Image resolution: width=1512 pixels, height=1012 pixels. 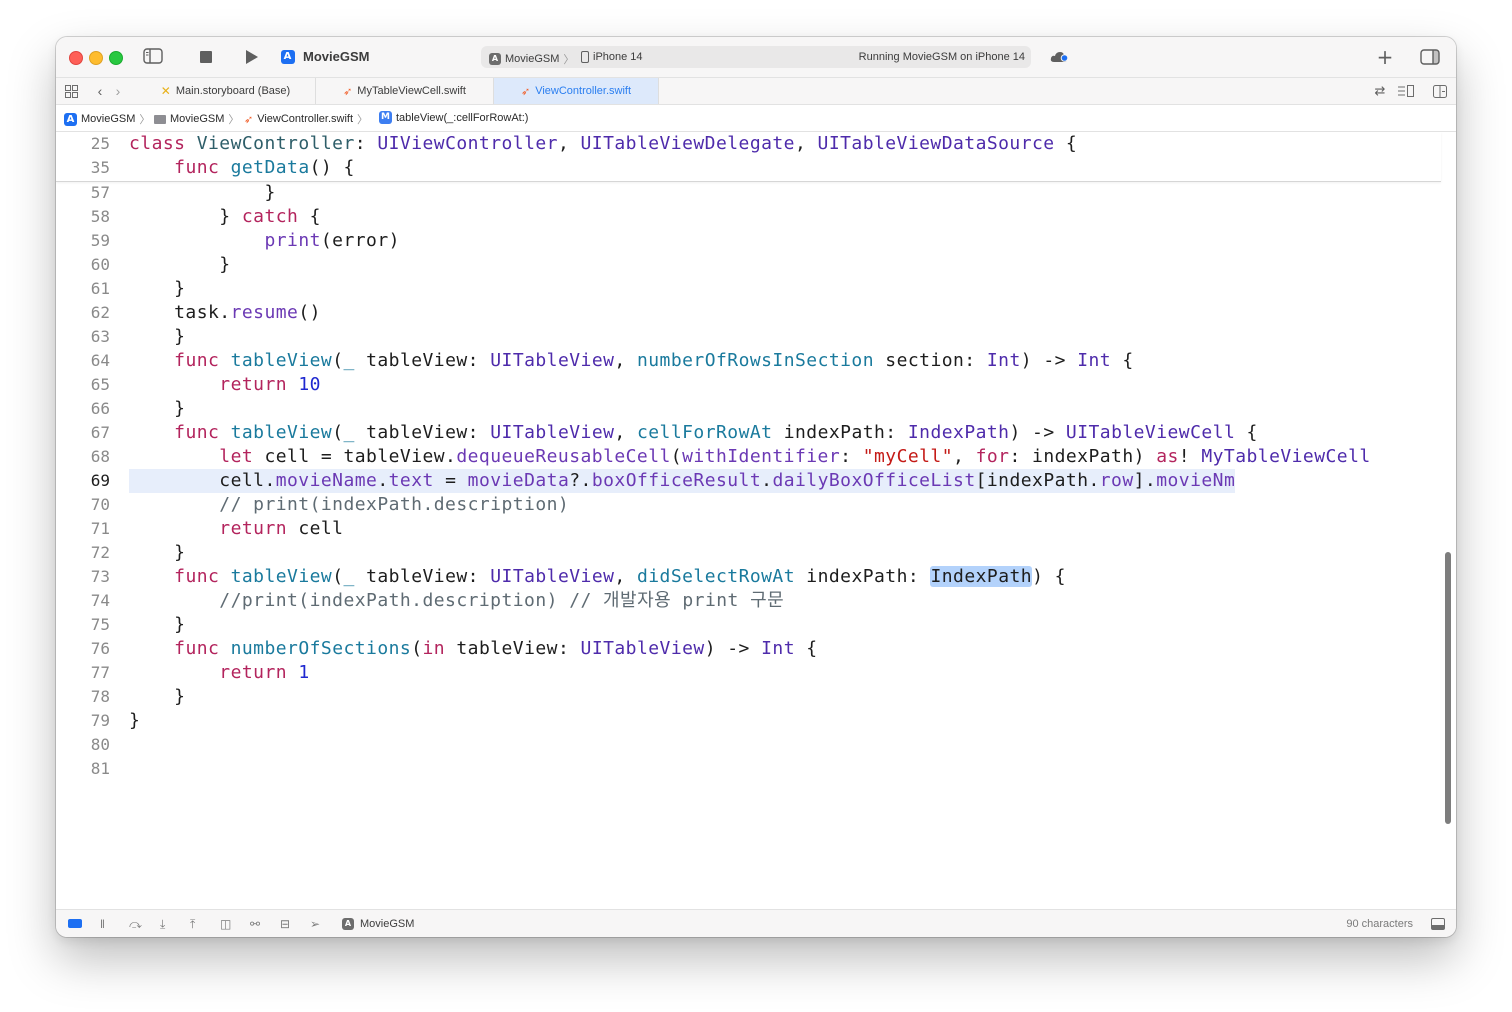 What do you see at coordinates (100, 360) in the screenshot?
I see `line-number: 64` at bounding box center [100, 360].